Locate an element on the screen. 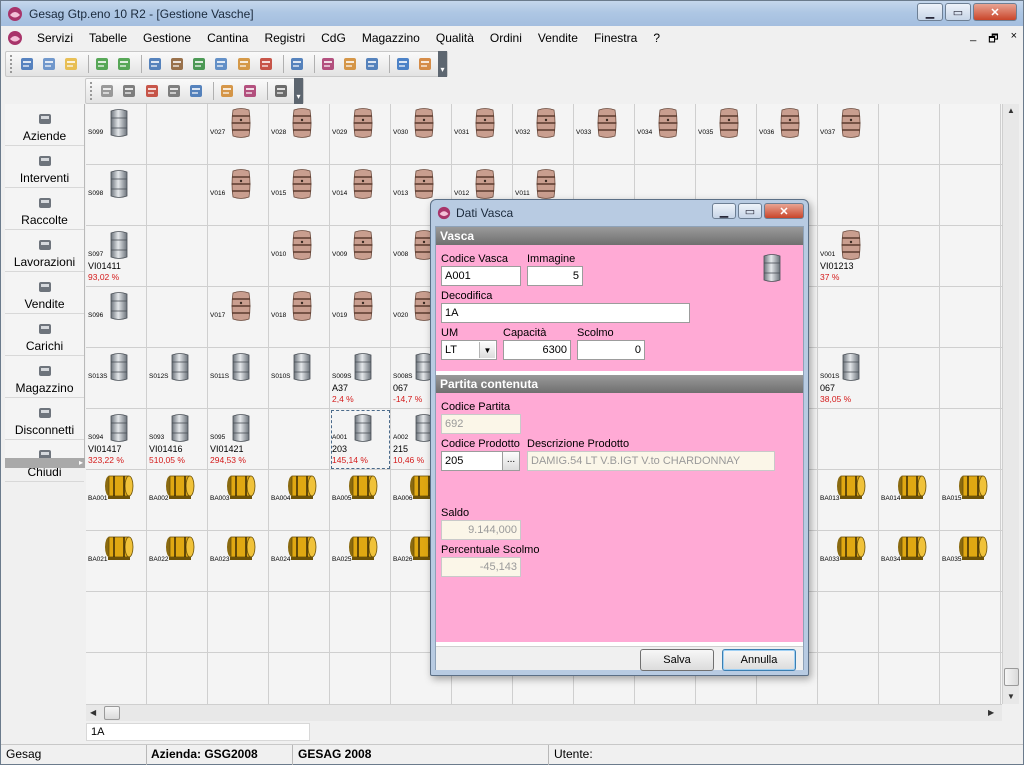 Image resolution: width=1024 pixels, height=765 pixels. info-icon is located at coordinates (403, 64).